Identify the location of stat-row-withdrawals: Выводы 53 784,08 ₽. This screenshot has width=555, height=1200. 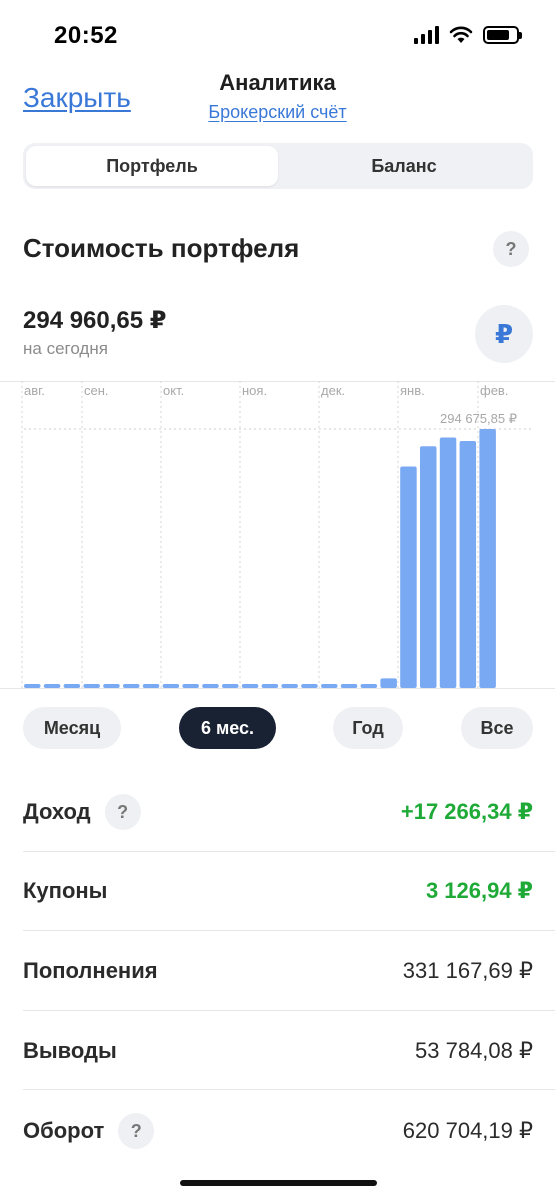
(278, 1051).